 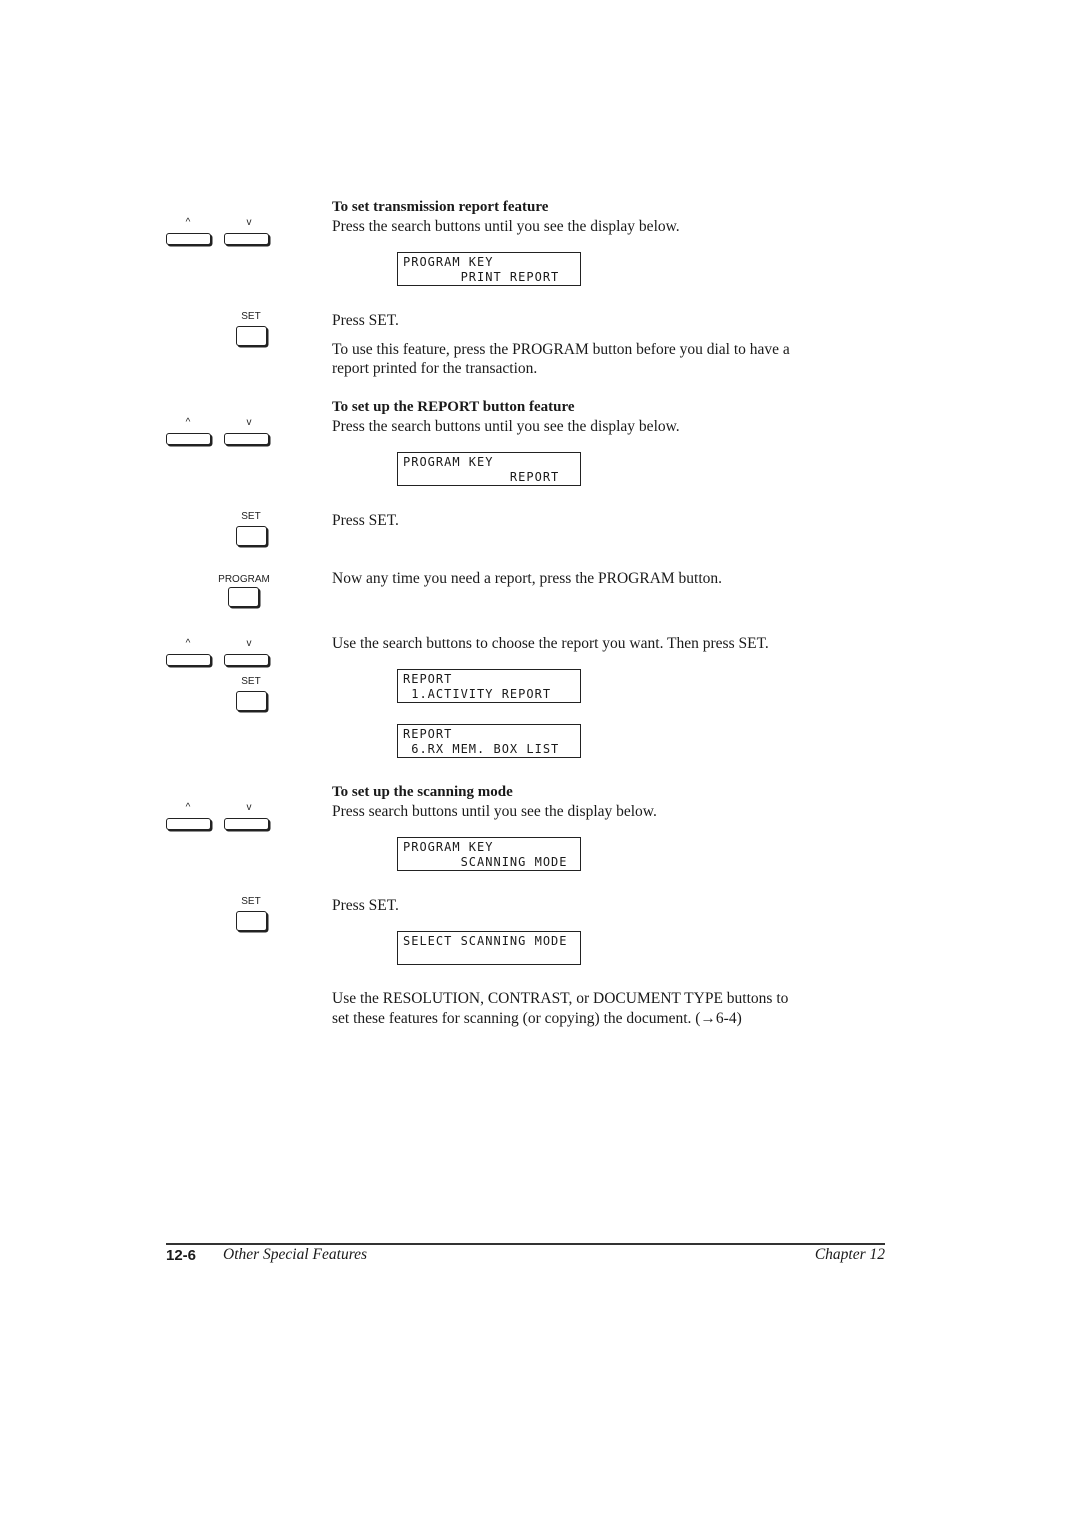 I want to click on lcd-display: REPORT 1.ACTIVITY REPORT, so click(x=489, y=686).